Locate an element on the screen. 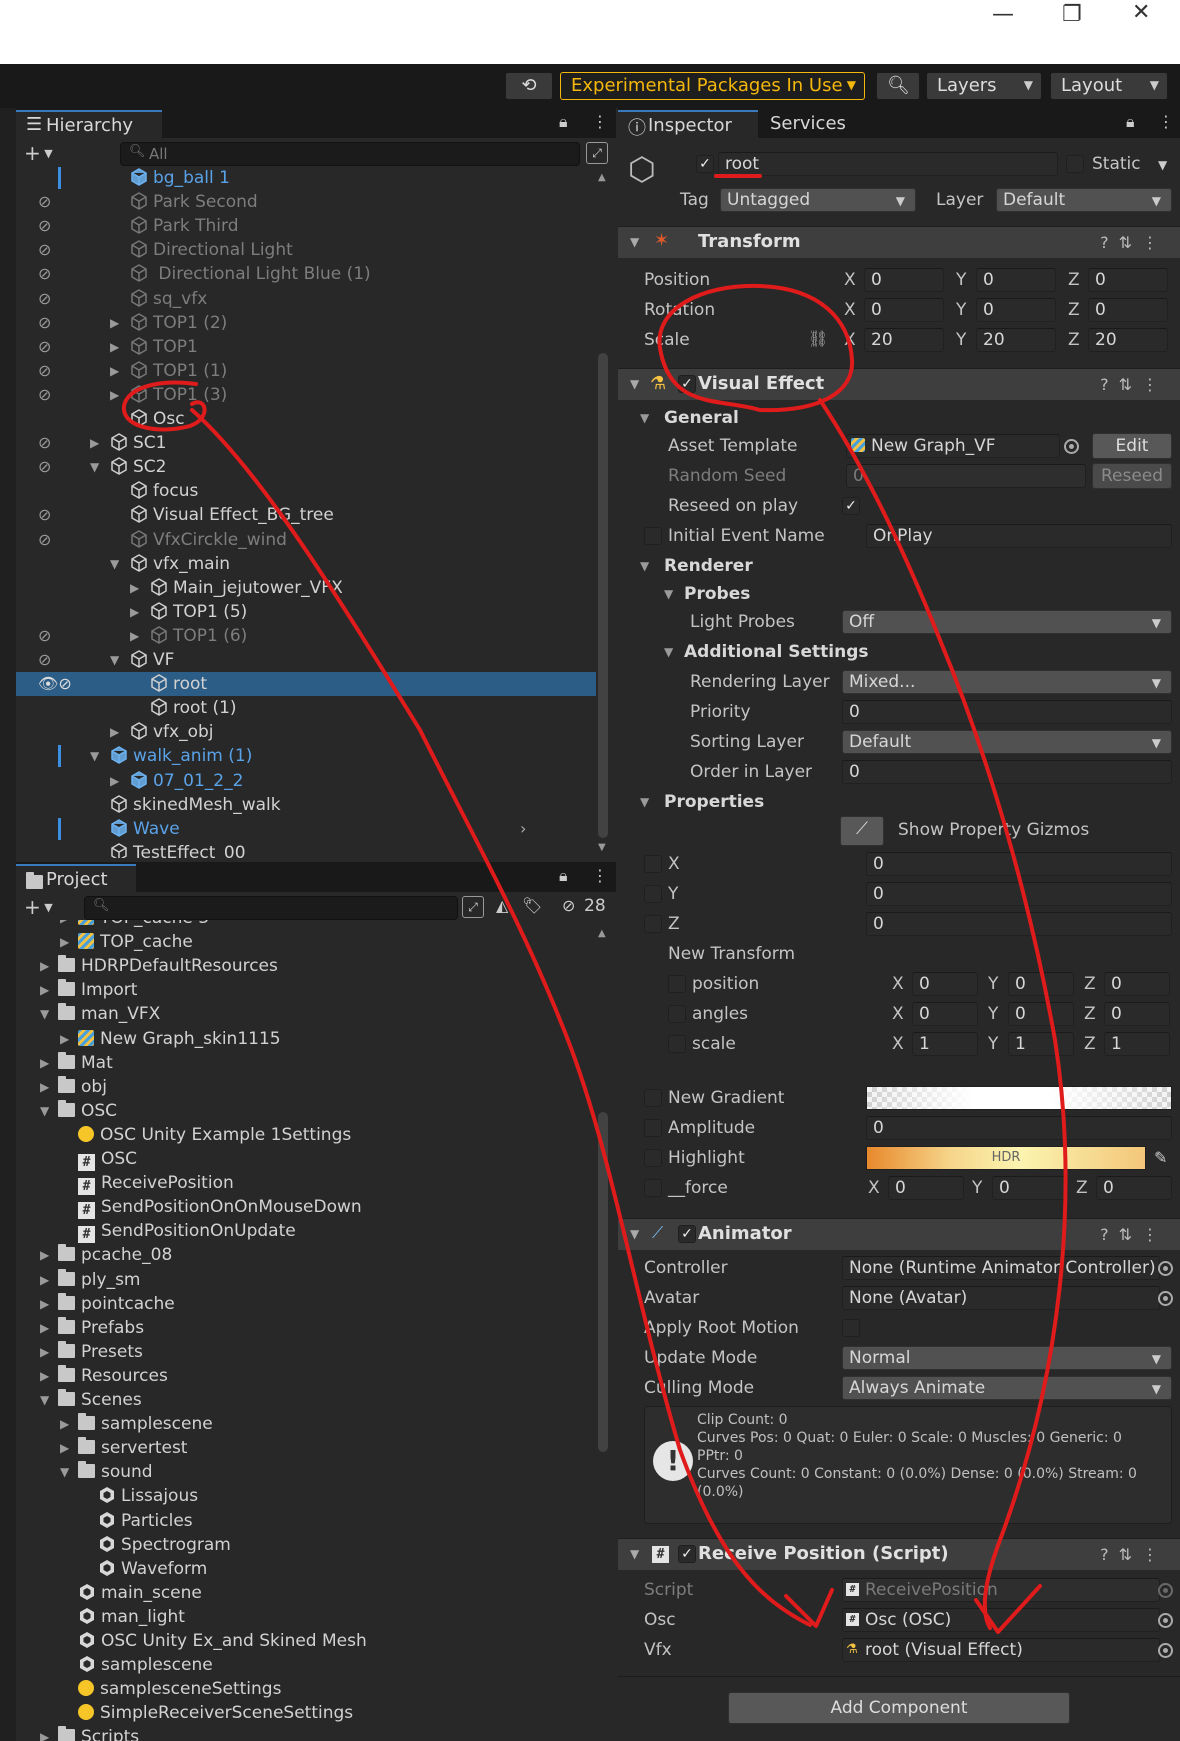 Image resolution: width=1180 pixels, height=1741 pixels. project-item: ▶ pointcache is located at coordinates (306, 1304).